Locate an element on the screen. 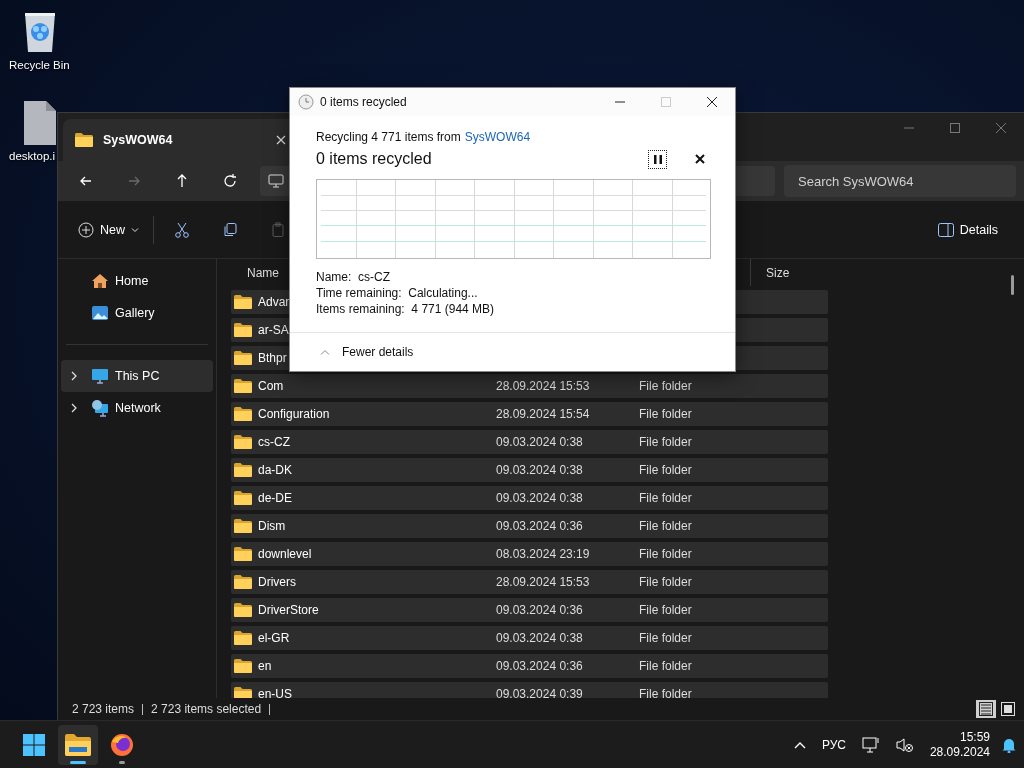 This screenshot has width=1024, height=768. file-row: DriverStore 09.03.2024 0:36 File folder is located at coordinates (529, 610).